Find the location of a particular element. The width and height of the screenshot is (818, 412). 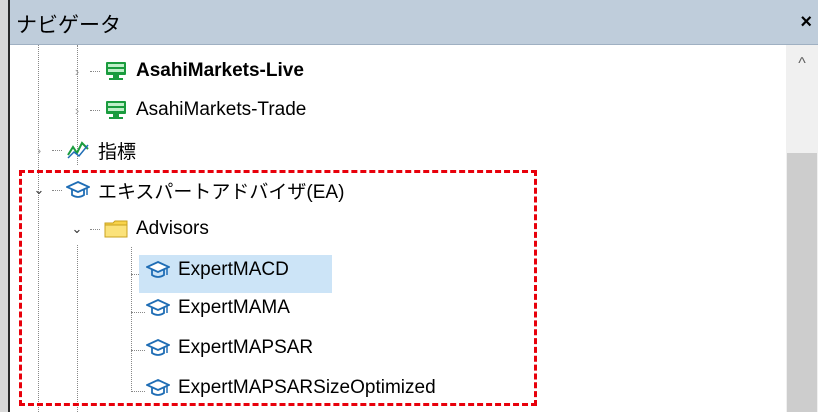

folder-icon is located at coordinates (116, 229).